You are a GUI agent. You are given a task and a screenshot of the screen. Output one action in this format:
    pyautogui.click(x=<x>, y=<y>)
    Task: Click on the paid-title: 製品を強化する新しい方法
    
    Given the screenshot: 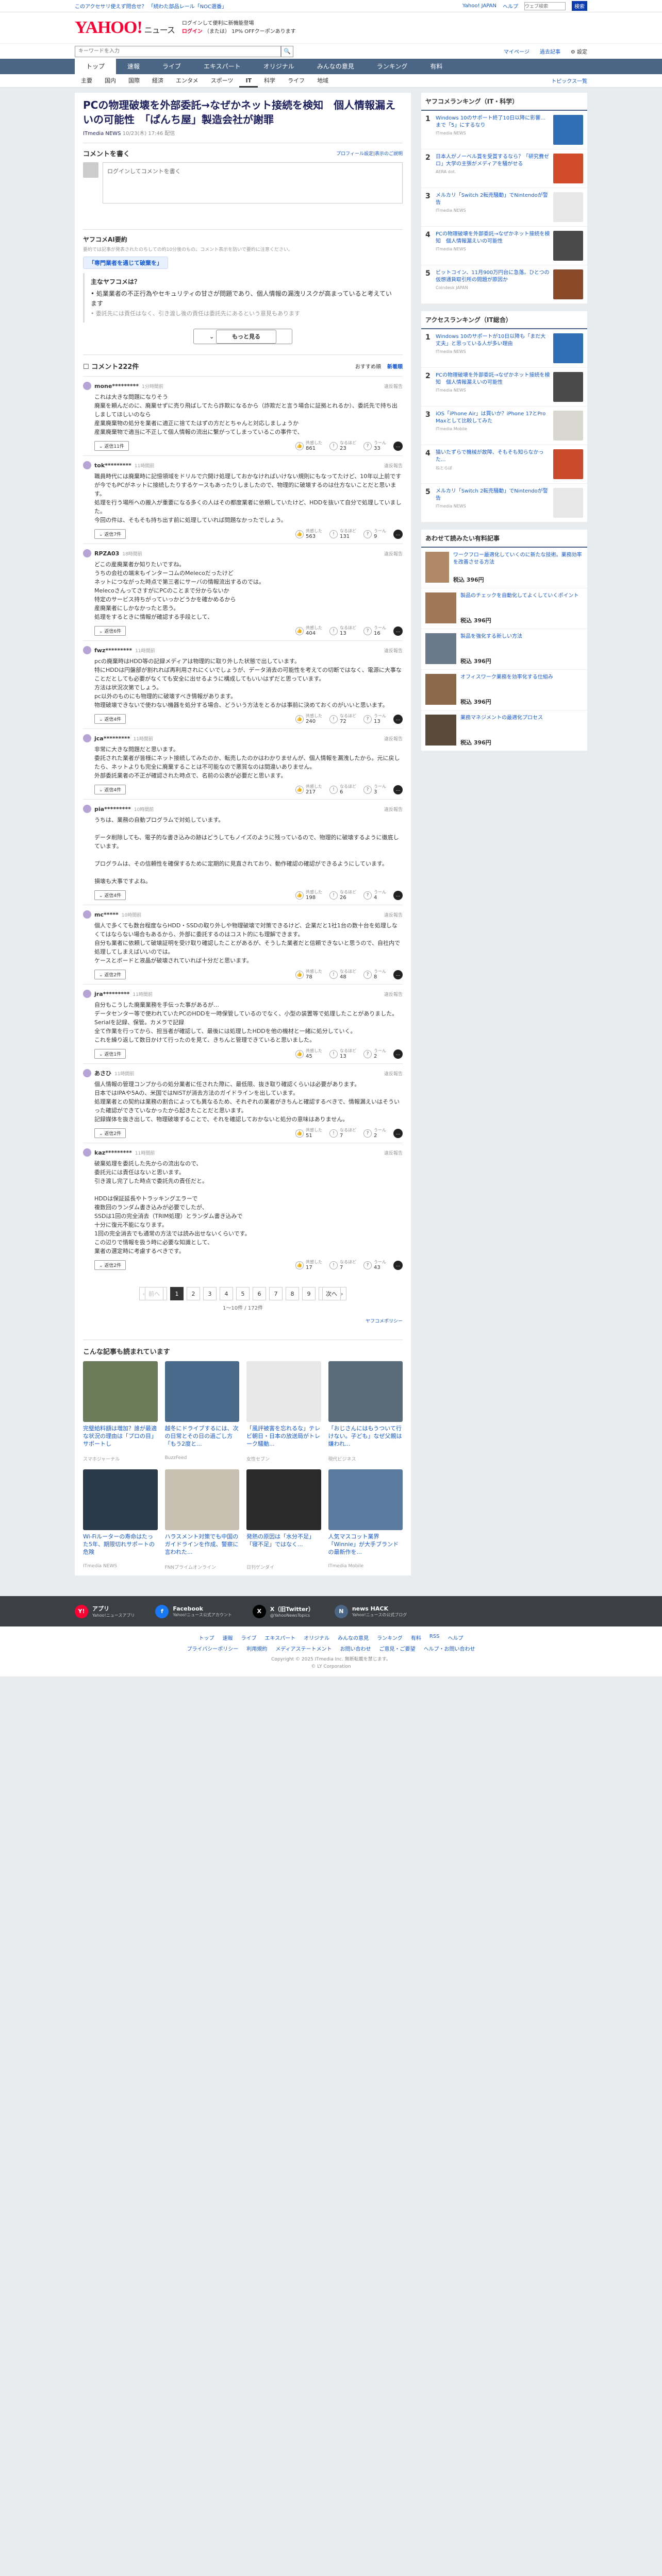 What is the action you would take?
    pyautogui.click(x=491, y=644)
    